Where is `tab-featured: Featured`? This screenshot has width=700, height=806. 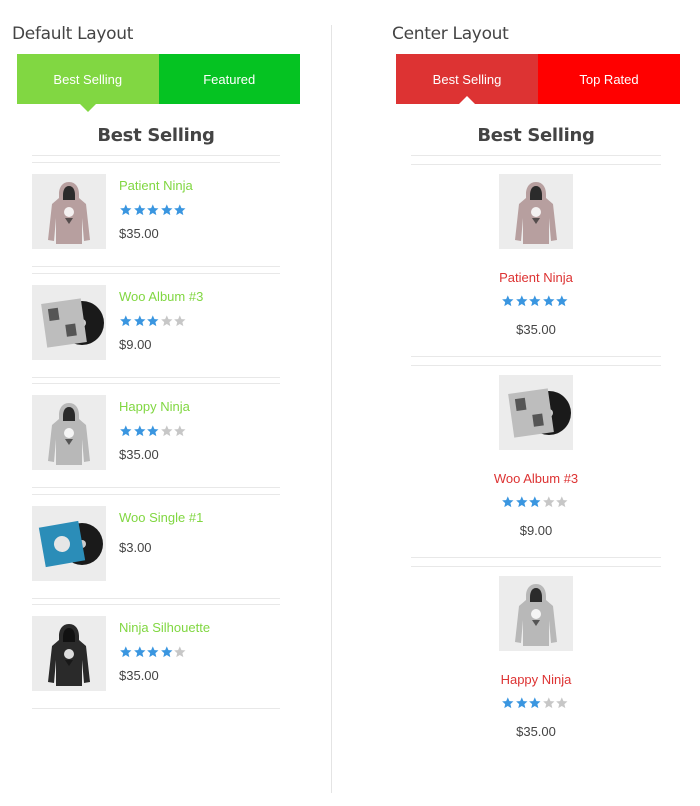 tab-featured: Featured is located at coordinates (229, 79).